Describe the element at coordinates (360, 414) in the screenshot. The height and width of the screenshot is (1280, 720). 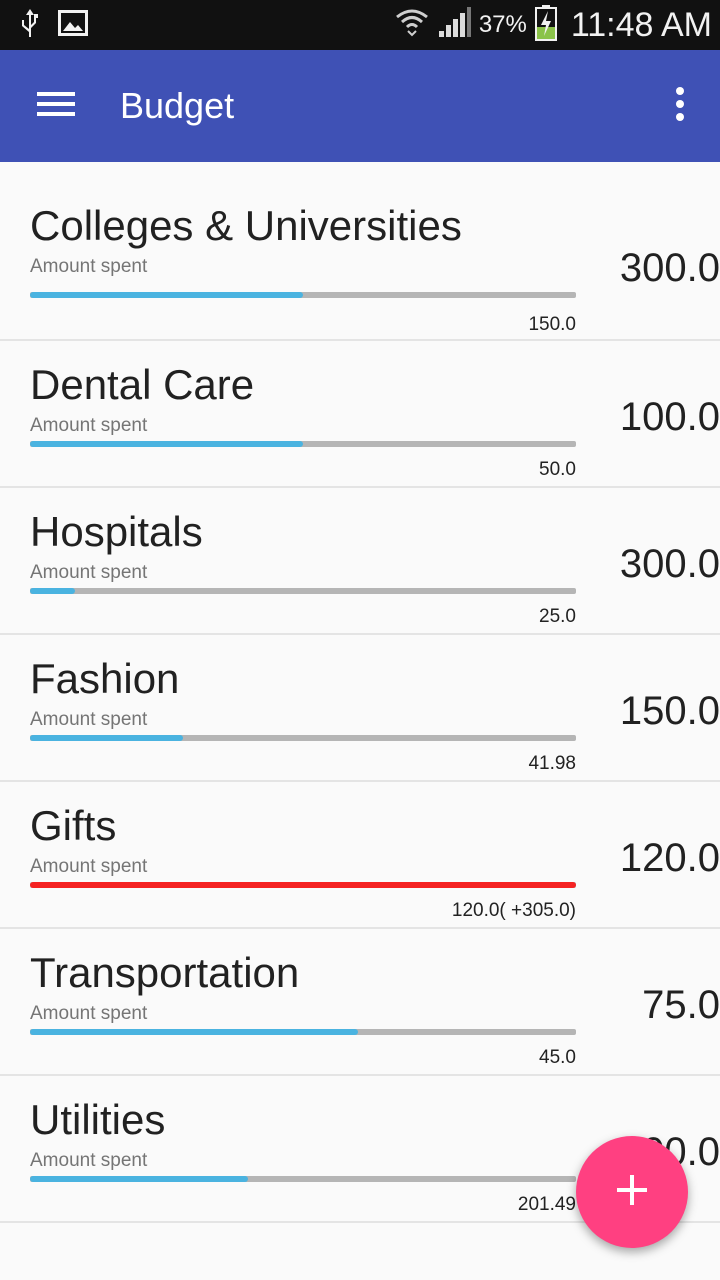
I see `budget-item-dental-care: Dental Care Amount spent 50.0 100.0` at that location.